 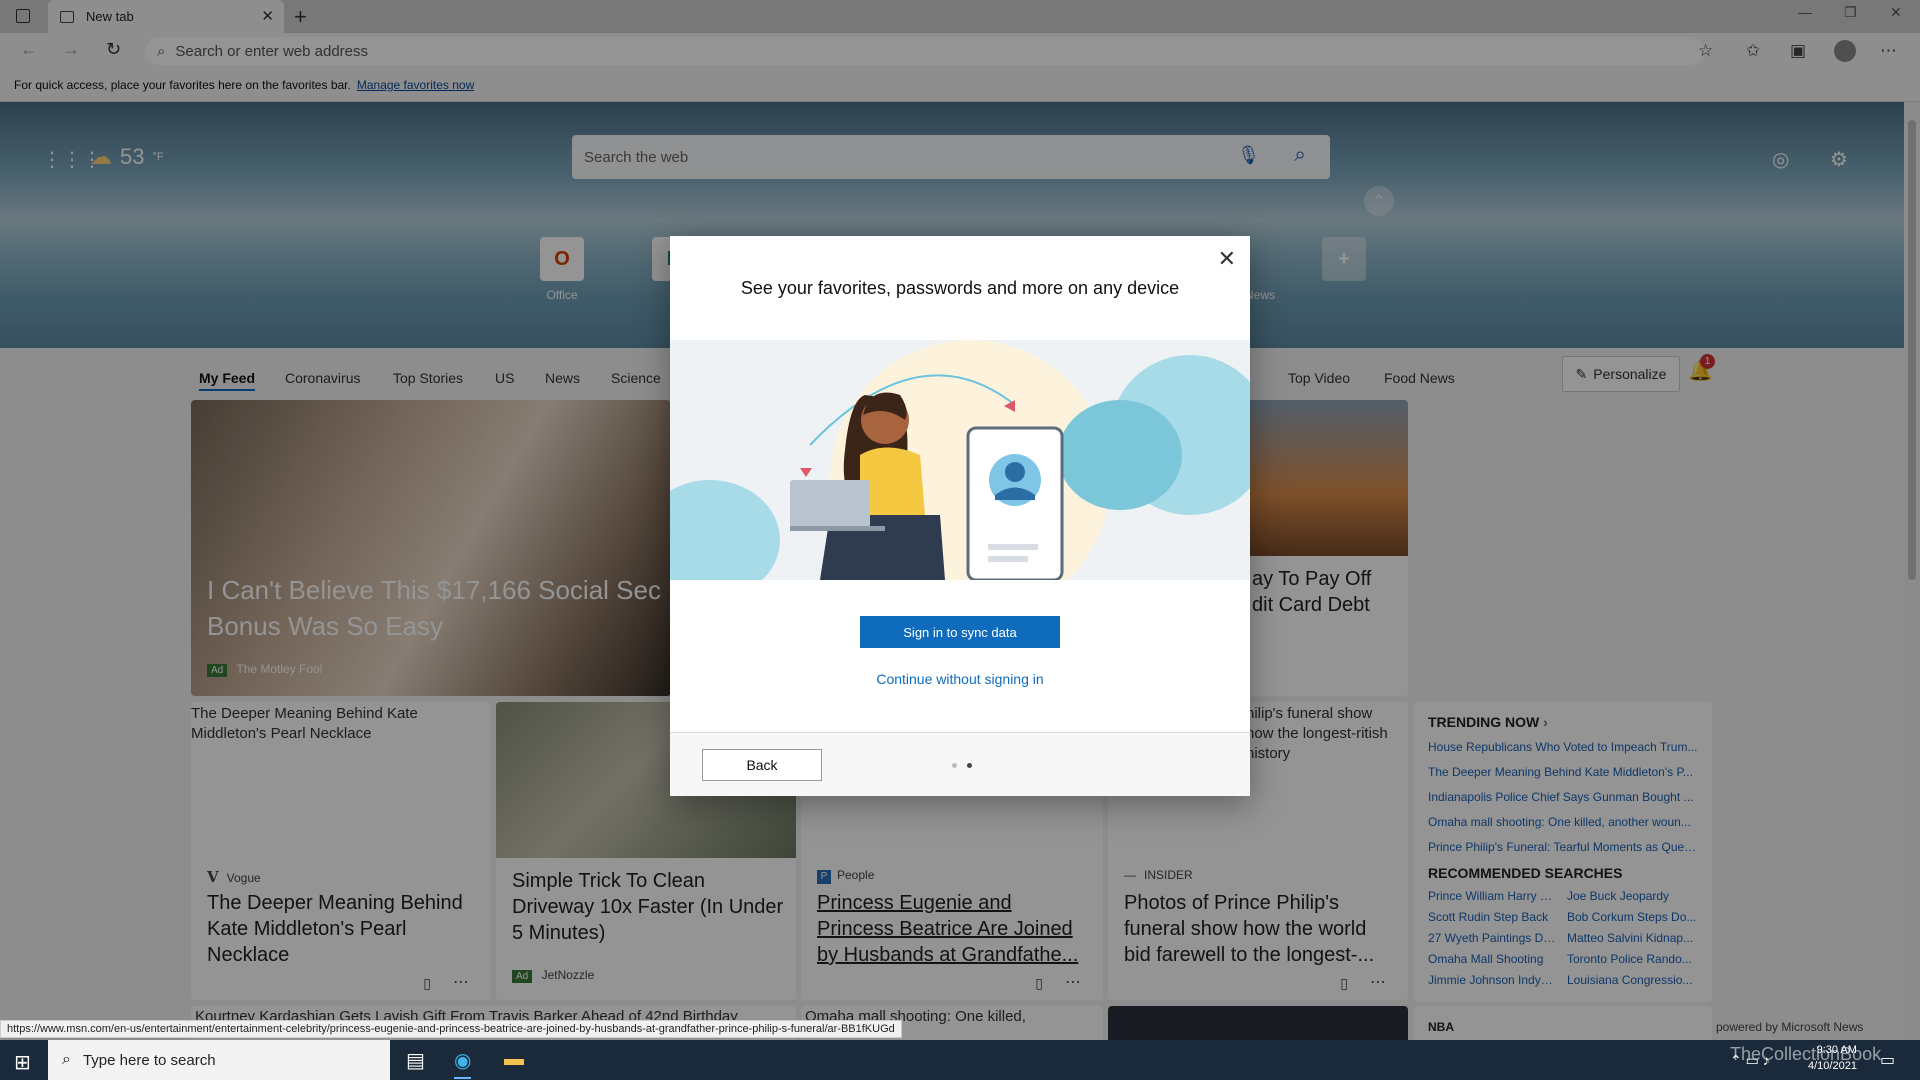 I want to click on edge-browser-icon: ◉, so click(x=463, y=1063).